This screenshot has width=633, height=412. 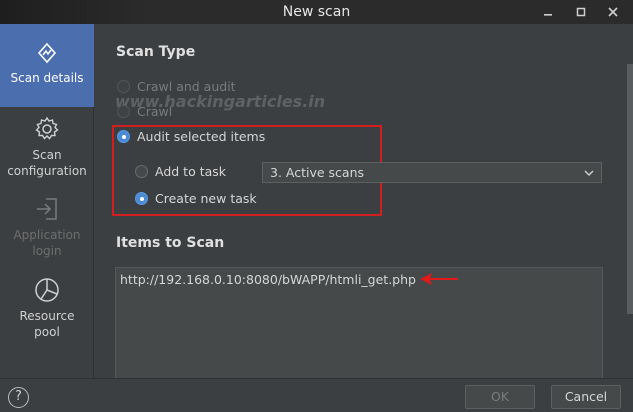 I want to click on task-dropdown-value: 3. Active scans, so click(x=317, y=172).